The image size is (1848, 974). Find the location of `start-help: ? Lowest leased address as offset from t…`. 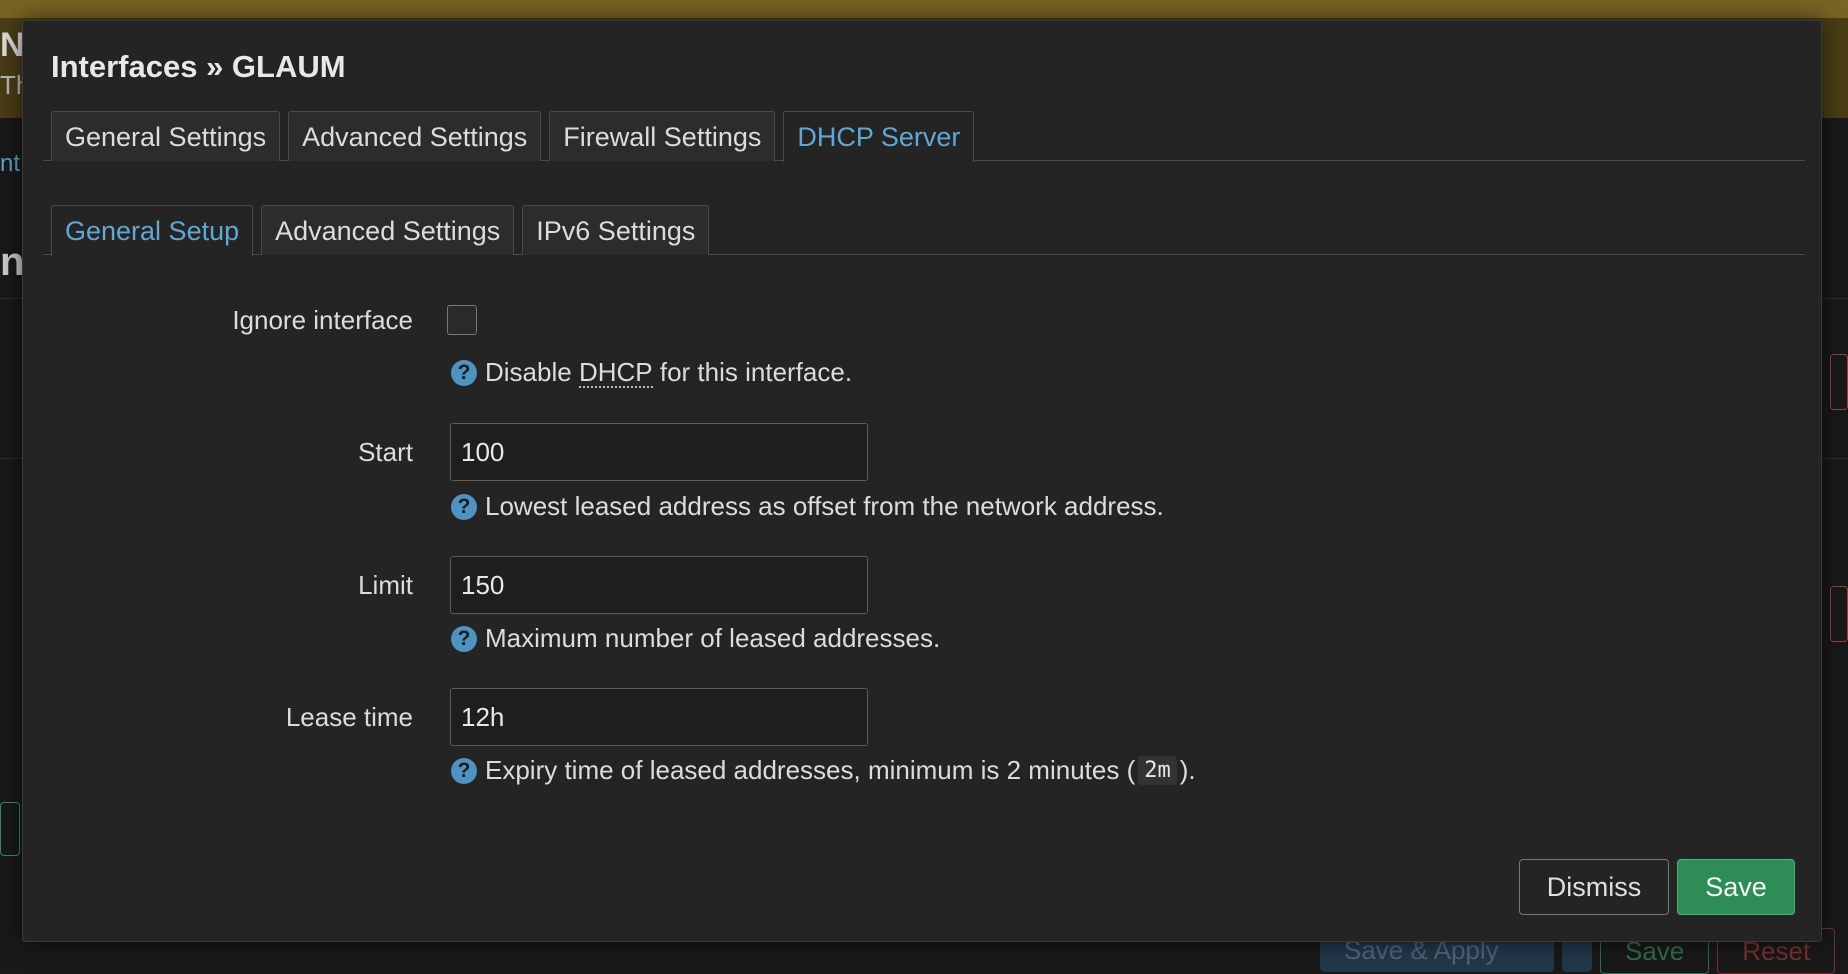

start-help: ? Lowest leased address as offset from t… is located at coordinates (807, 506).